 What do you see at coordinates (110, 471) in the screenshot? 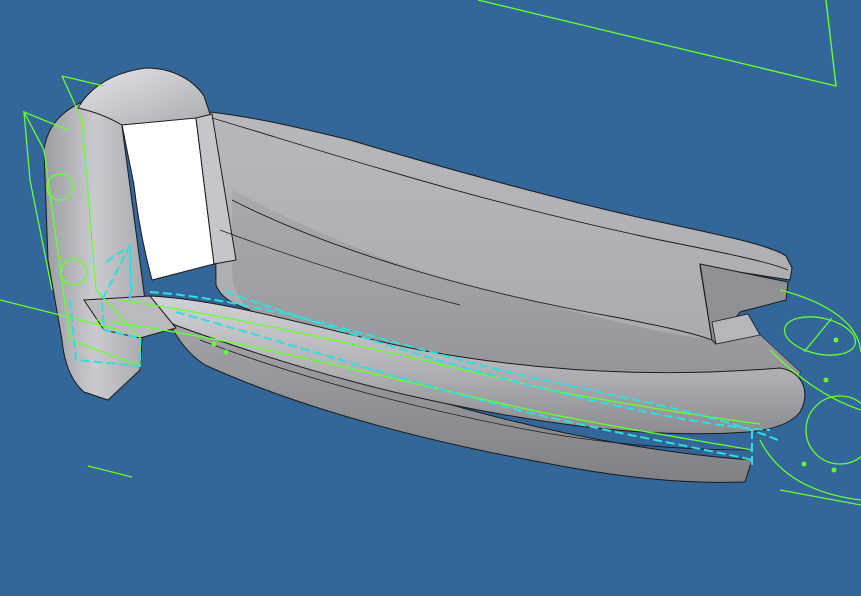
I see `sketch-guide-line` at bounding box center [110, 471].